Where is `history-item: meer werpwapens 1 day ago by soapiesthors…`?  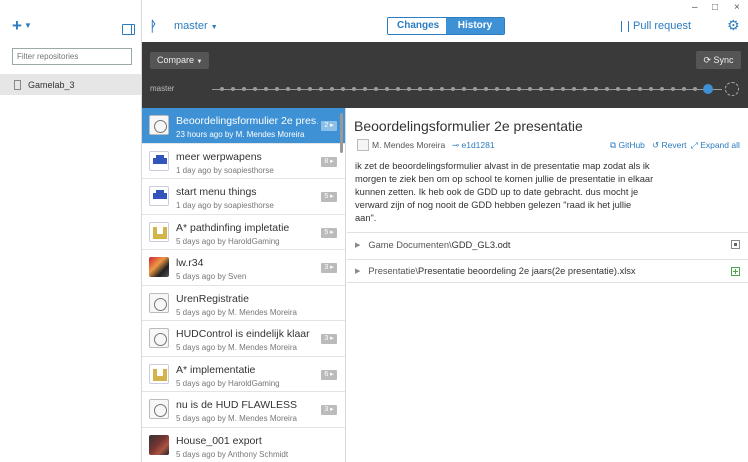 history-item: meer werpwapens 1 day ago by soapiesthors… is located at coordinates (243, 161).